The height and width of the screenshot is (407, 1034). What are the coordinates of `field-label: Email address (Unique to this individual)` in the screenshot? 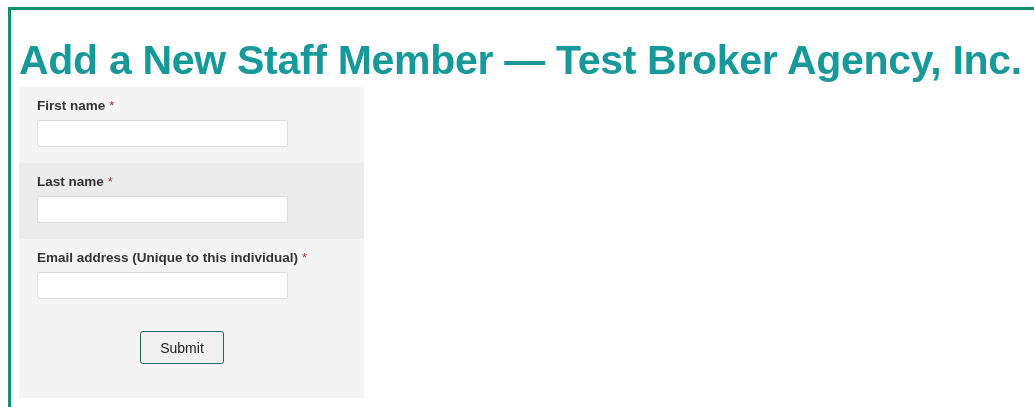 It's located at (168, 257).